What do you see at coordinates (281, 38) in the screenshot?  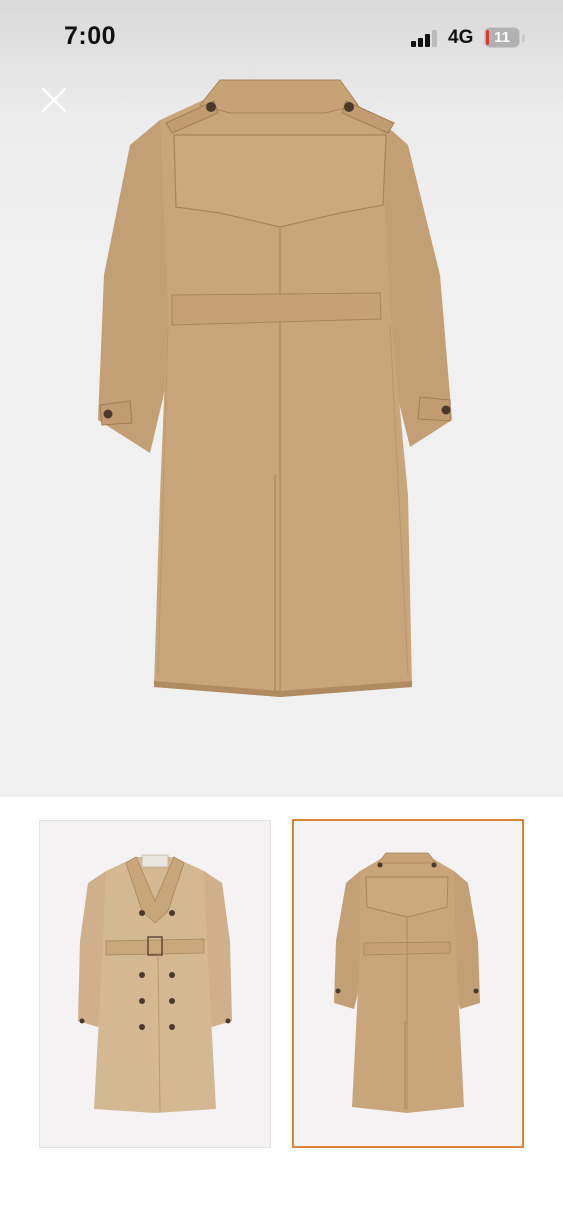 I see `status-bar: 7:00 4G 11` at bounding box center [281, 38].